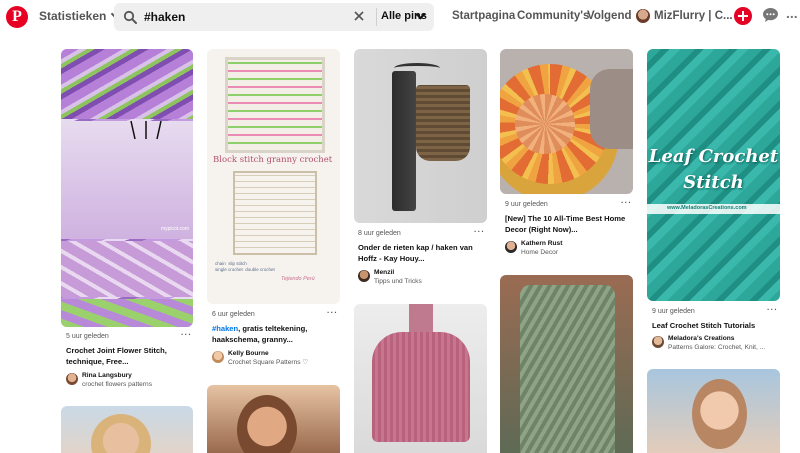  I want to click on overlay-line-2: Stitch, so click(713, 182).